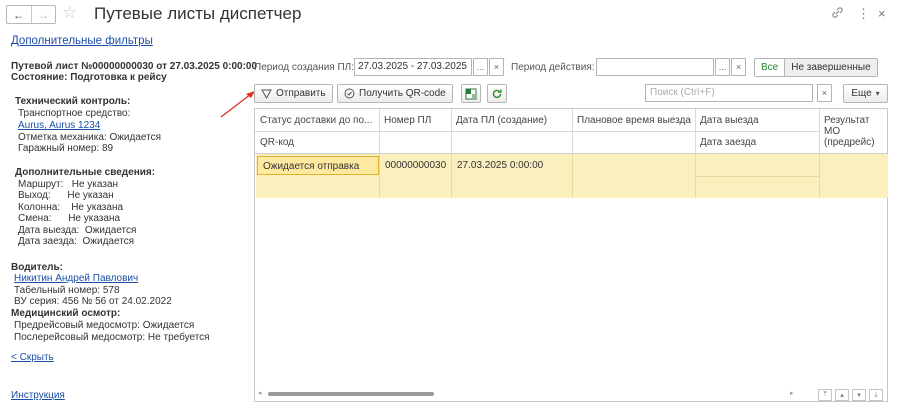 The width and height of the screenshot is (900, 410). I want to click on scroll-right-icon: ▸, so click(792, 393).